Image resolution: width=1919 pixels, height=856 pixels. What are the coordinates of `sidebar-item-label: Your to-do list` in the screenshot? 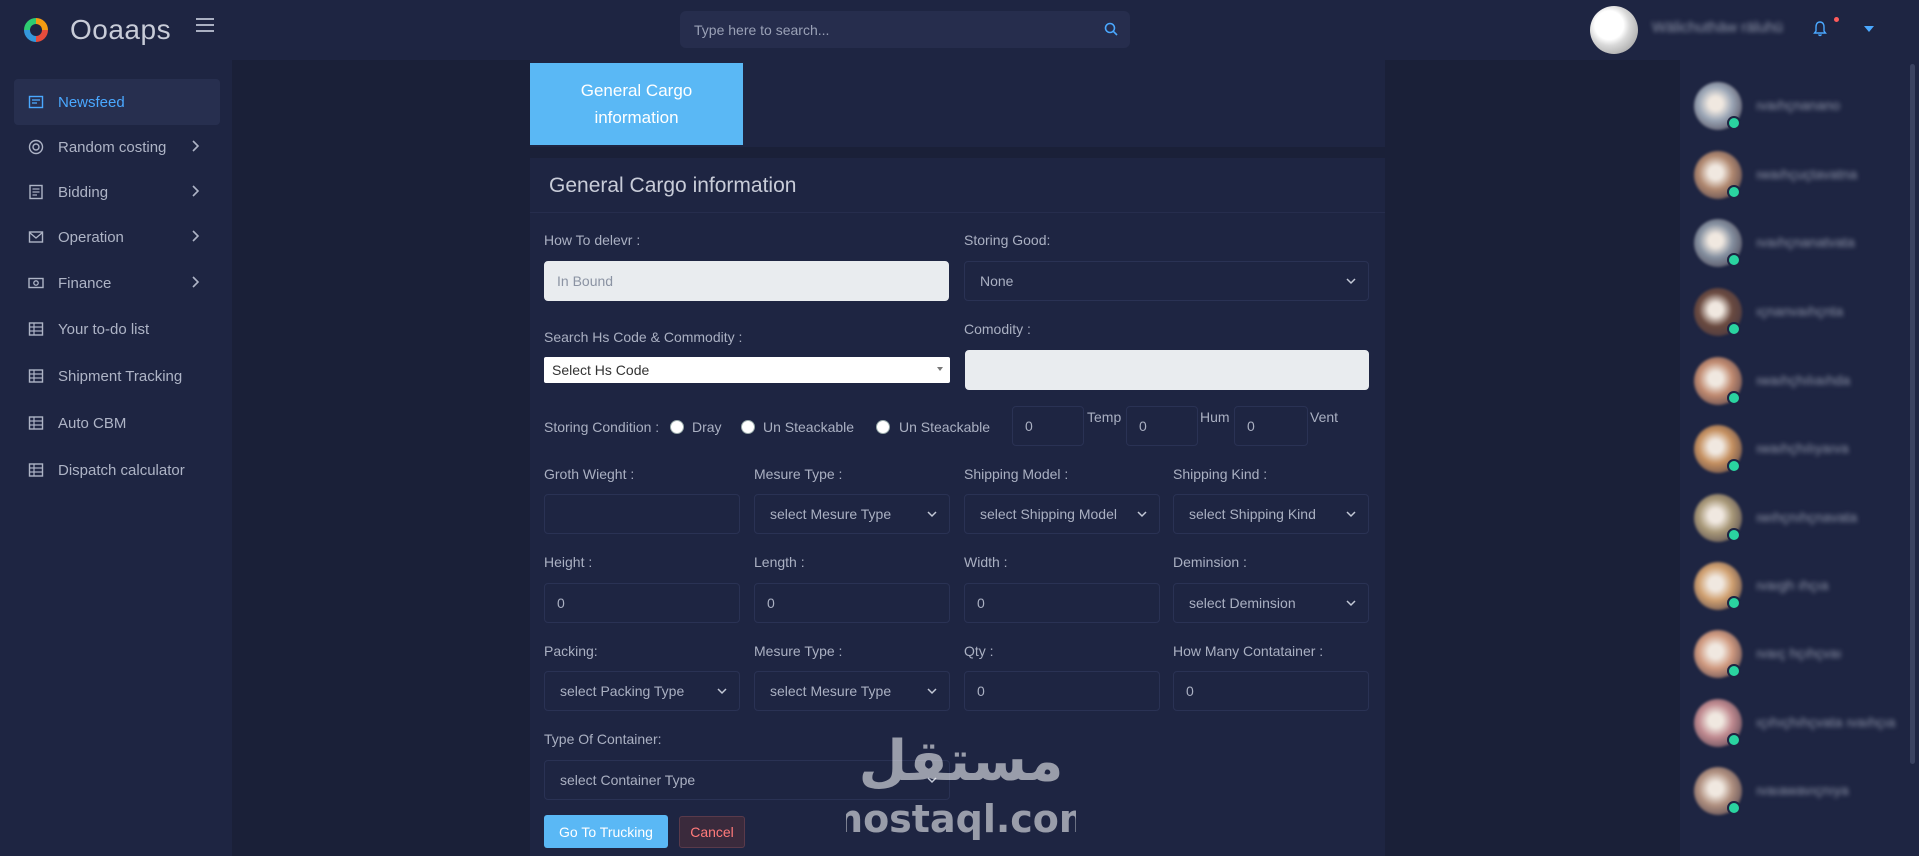 It's located at (104, 329).